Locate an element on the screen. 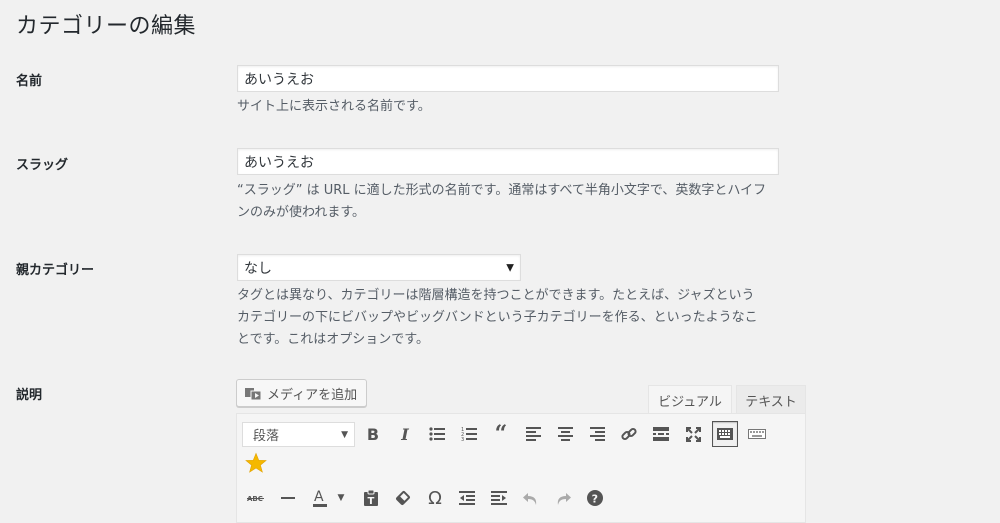 Image resolution: width=1000 pixels, height=523 pixels. format-select-value: 段落 is located at coordinates (266, 436).